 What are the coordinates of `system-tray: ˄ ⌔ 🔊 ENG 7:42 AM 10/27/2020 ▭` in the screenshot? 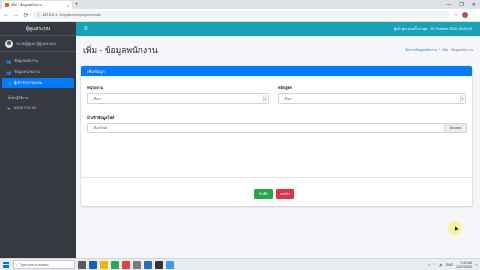 It's located at (453, 265).